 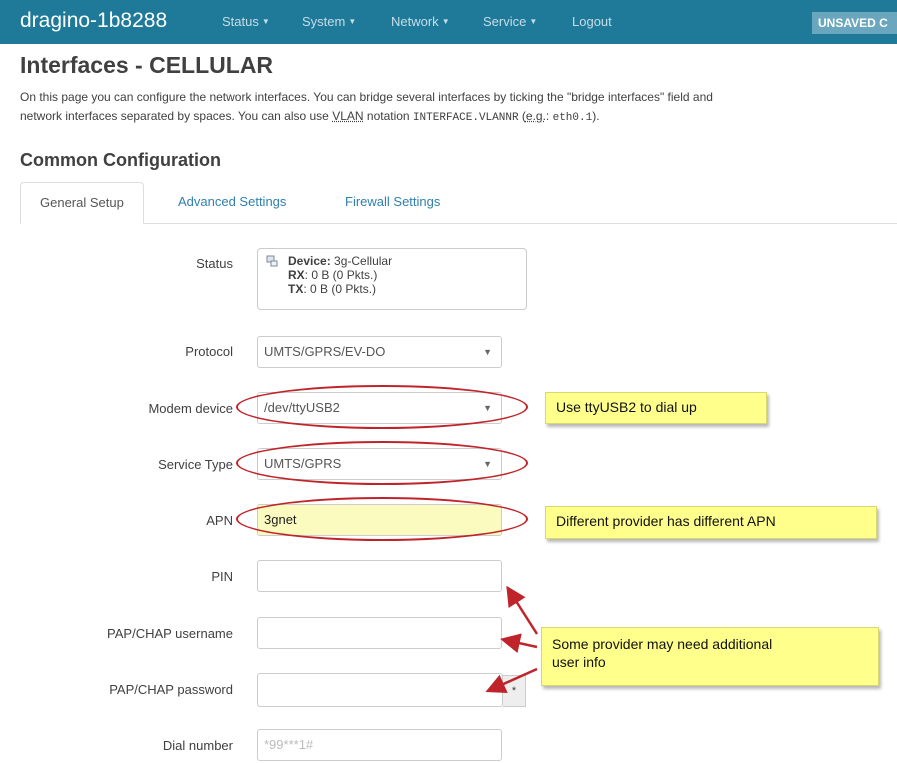 What do you see at coordinates (519, 643) in the screenshot?
I see `arrow-to-username` at bounding box center [519, 643].